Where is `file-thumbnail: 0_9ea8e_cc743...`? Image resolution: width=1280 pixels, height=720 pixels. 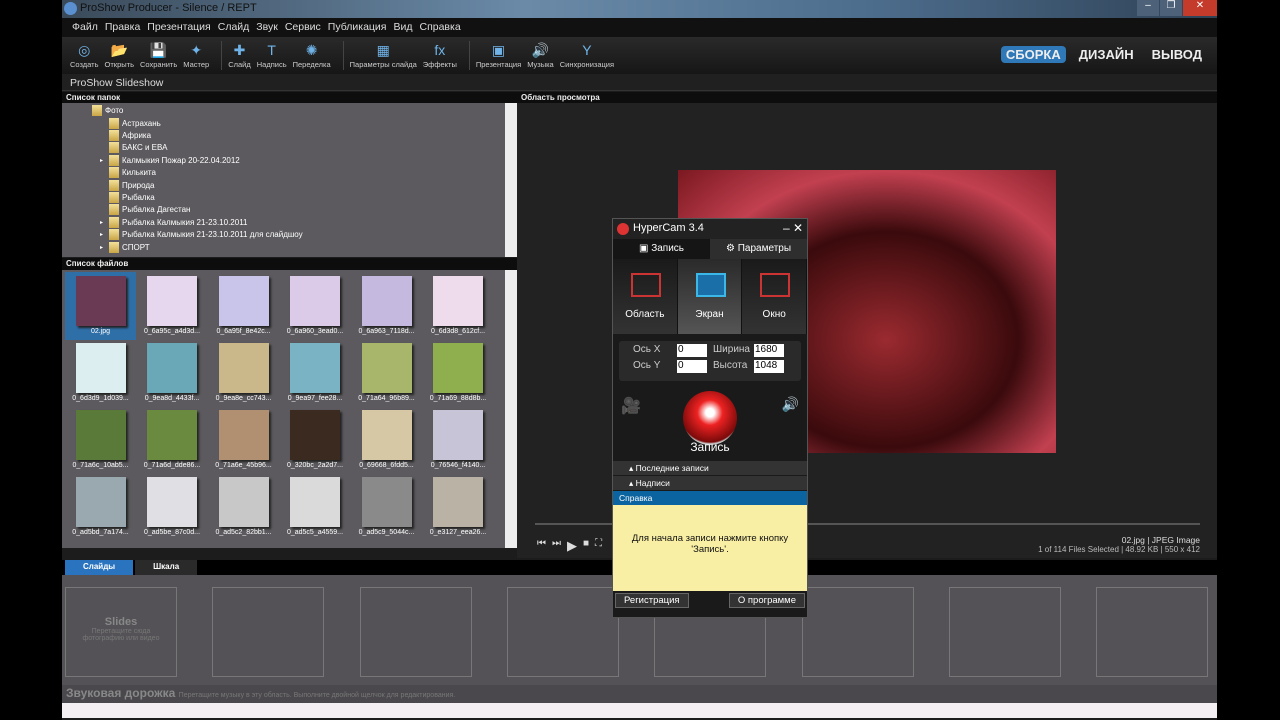
file-thumbnail: 0_9ea8e_cc743... is located at coordinates (243, 373).